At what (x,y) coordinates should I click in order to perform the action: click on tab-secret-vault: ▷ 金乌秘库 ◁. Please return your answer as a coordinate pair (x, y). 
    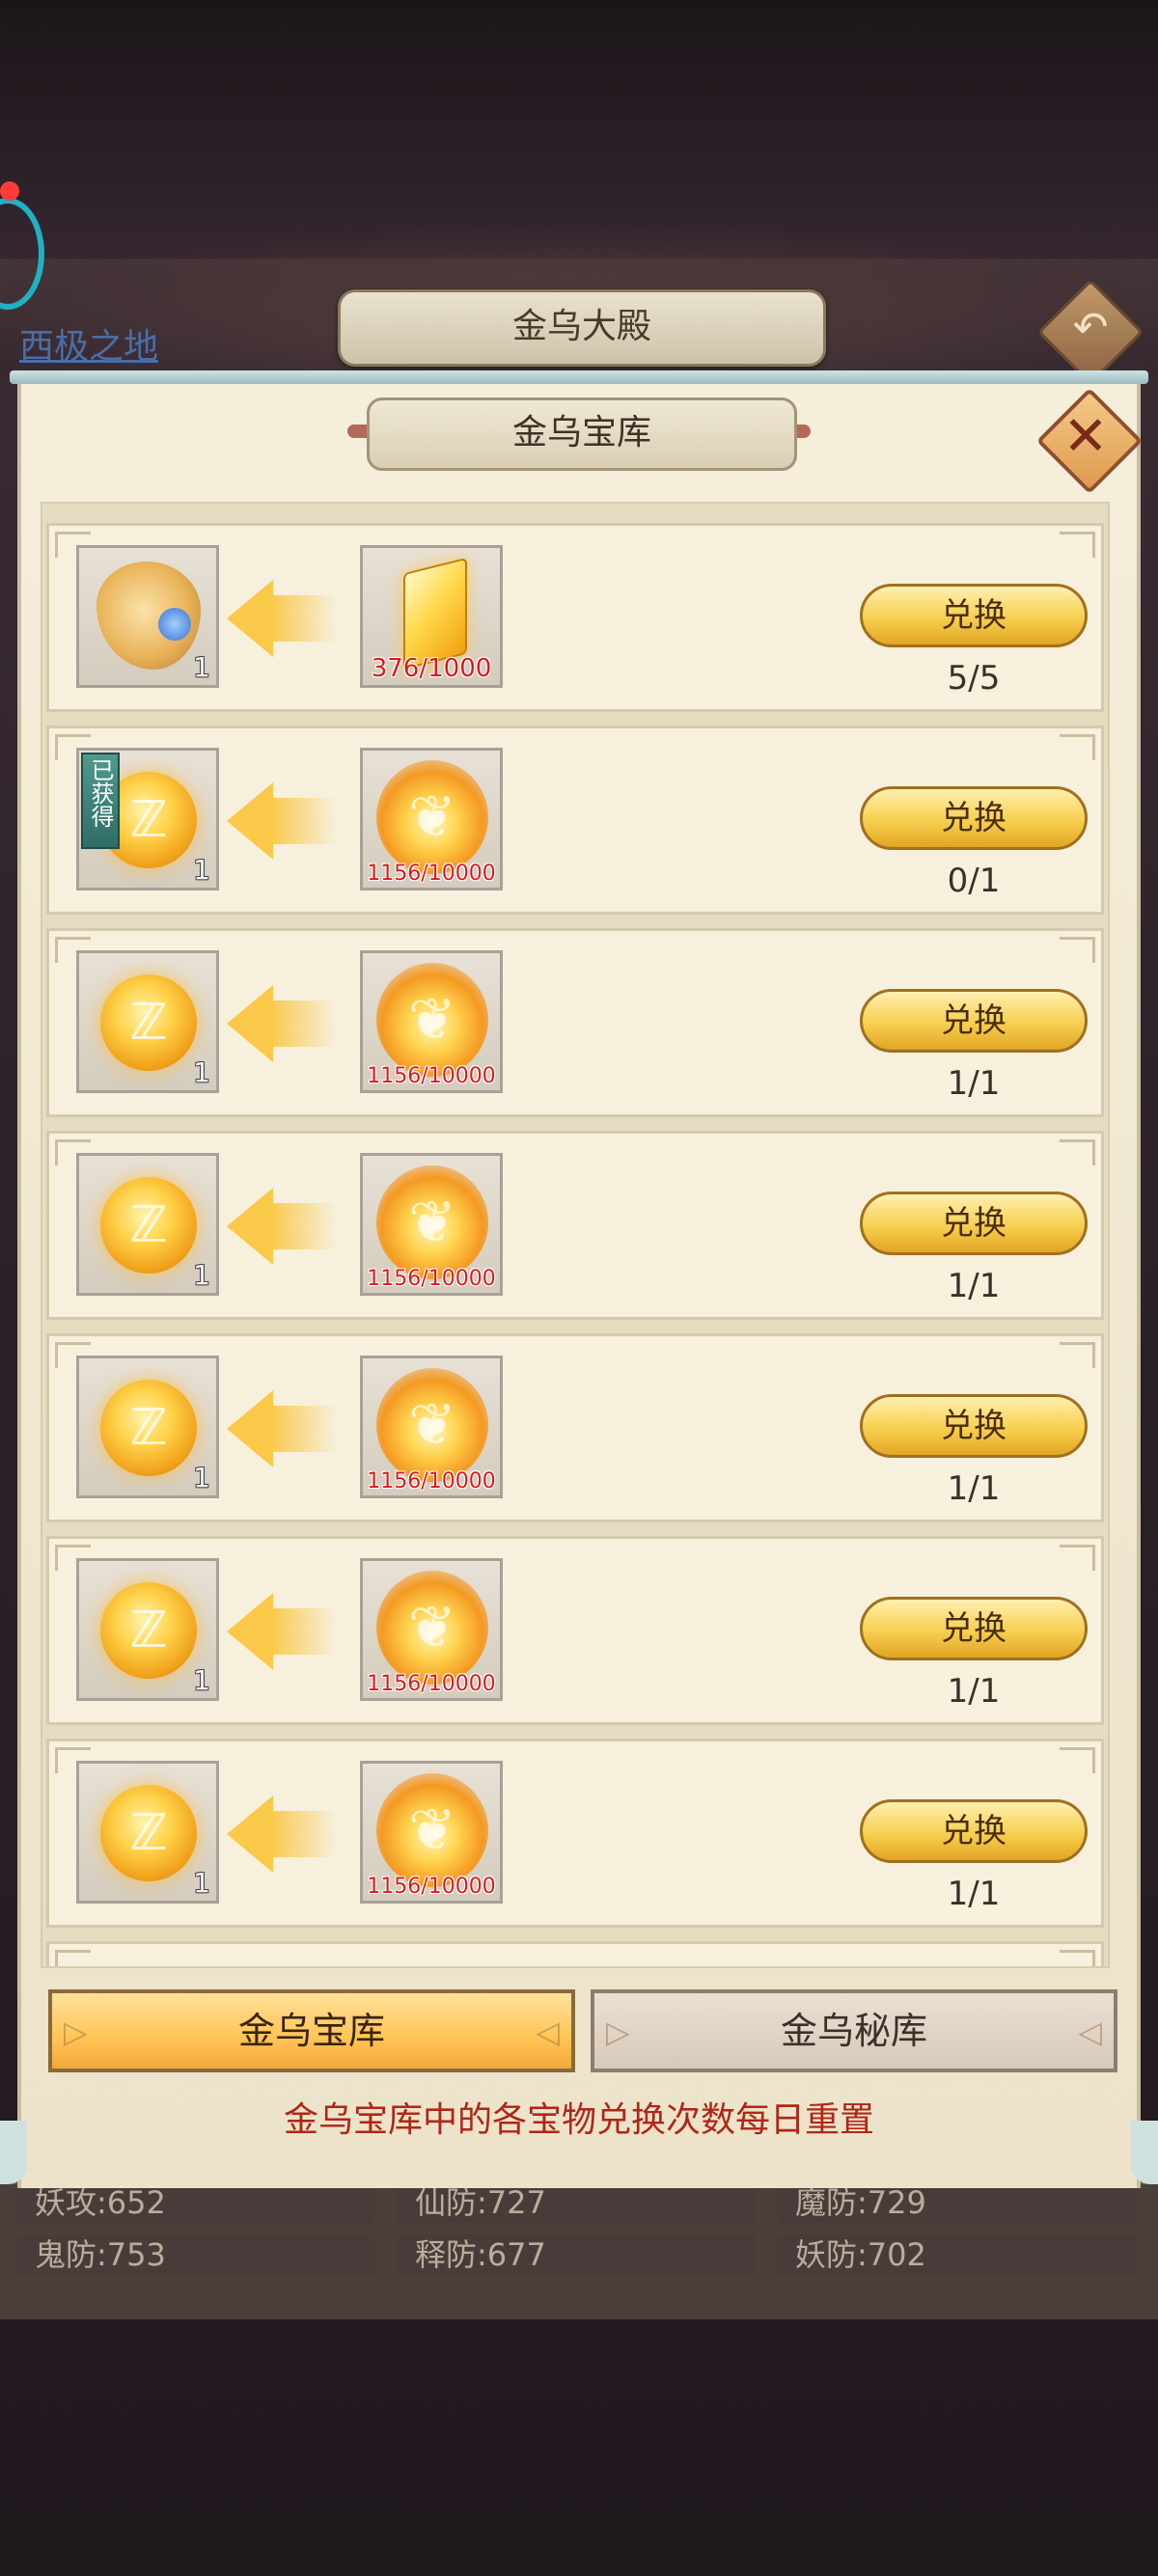
    Looking at the image, I should click on (854, 2031).